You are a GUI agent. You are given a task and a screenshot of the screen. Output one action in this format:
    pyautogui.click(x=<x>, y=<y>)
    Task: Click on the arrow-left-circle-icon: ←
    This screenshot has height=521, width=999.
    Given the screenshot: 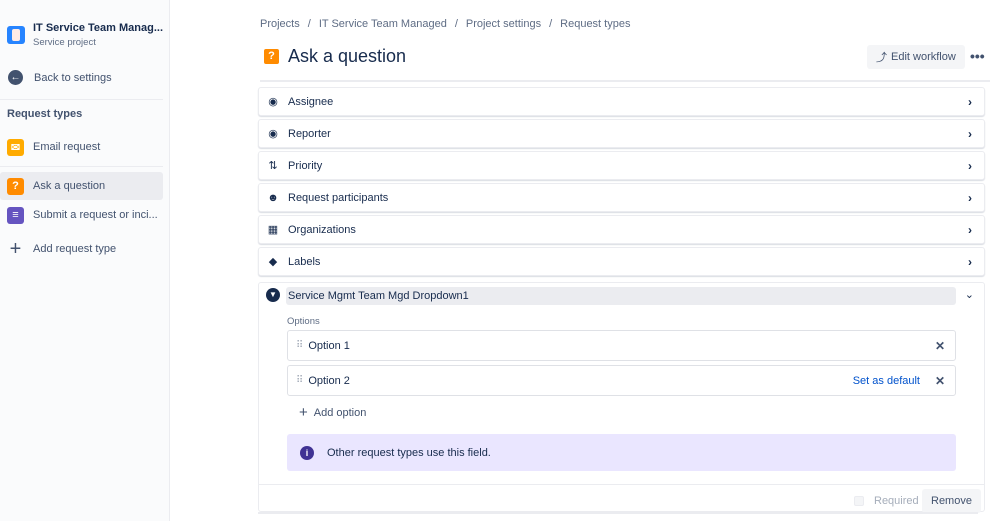 What is the action you would take?
    pyautogui.click(x=15, y=77)
    